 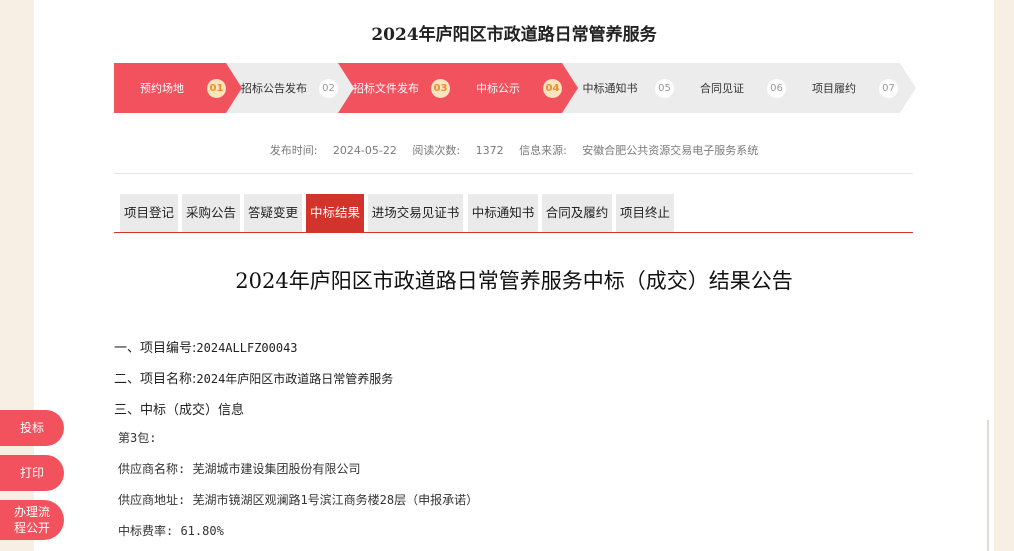 What do you see at coordinates (211, 213) in the screenshot?
I see `tab-procurement-notice: 采购公告` at bounding box center [211, 213].